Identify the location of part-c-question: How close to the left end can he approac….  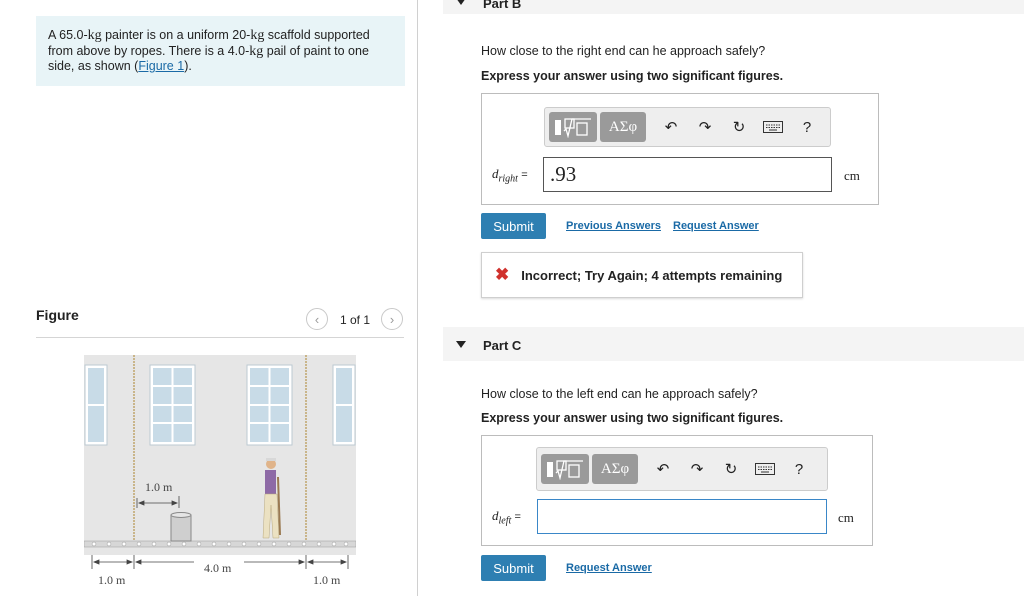
(619, 394).